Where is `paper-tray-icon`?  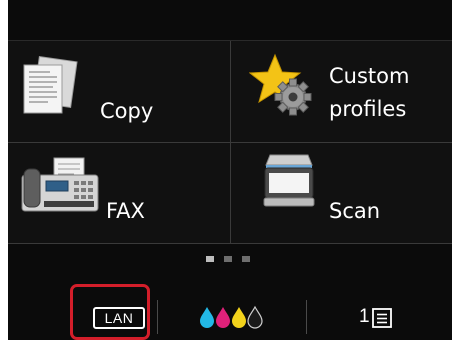 paper-tray-icon is located at coordinates (382, 318).